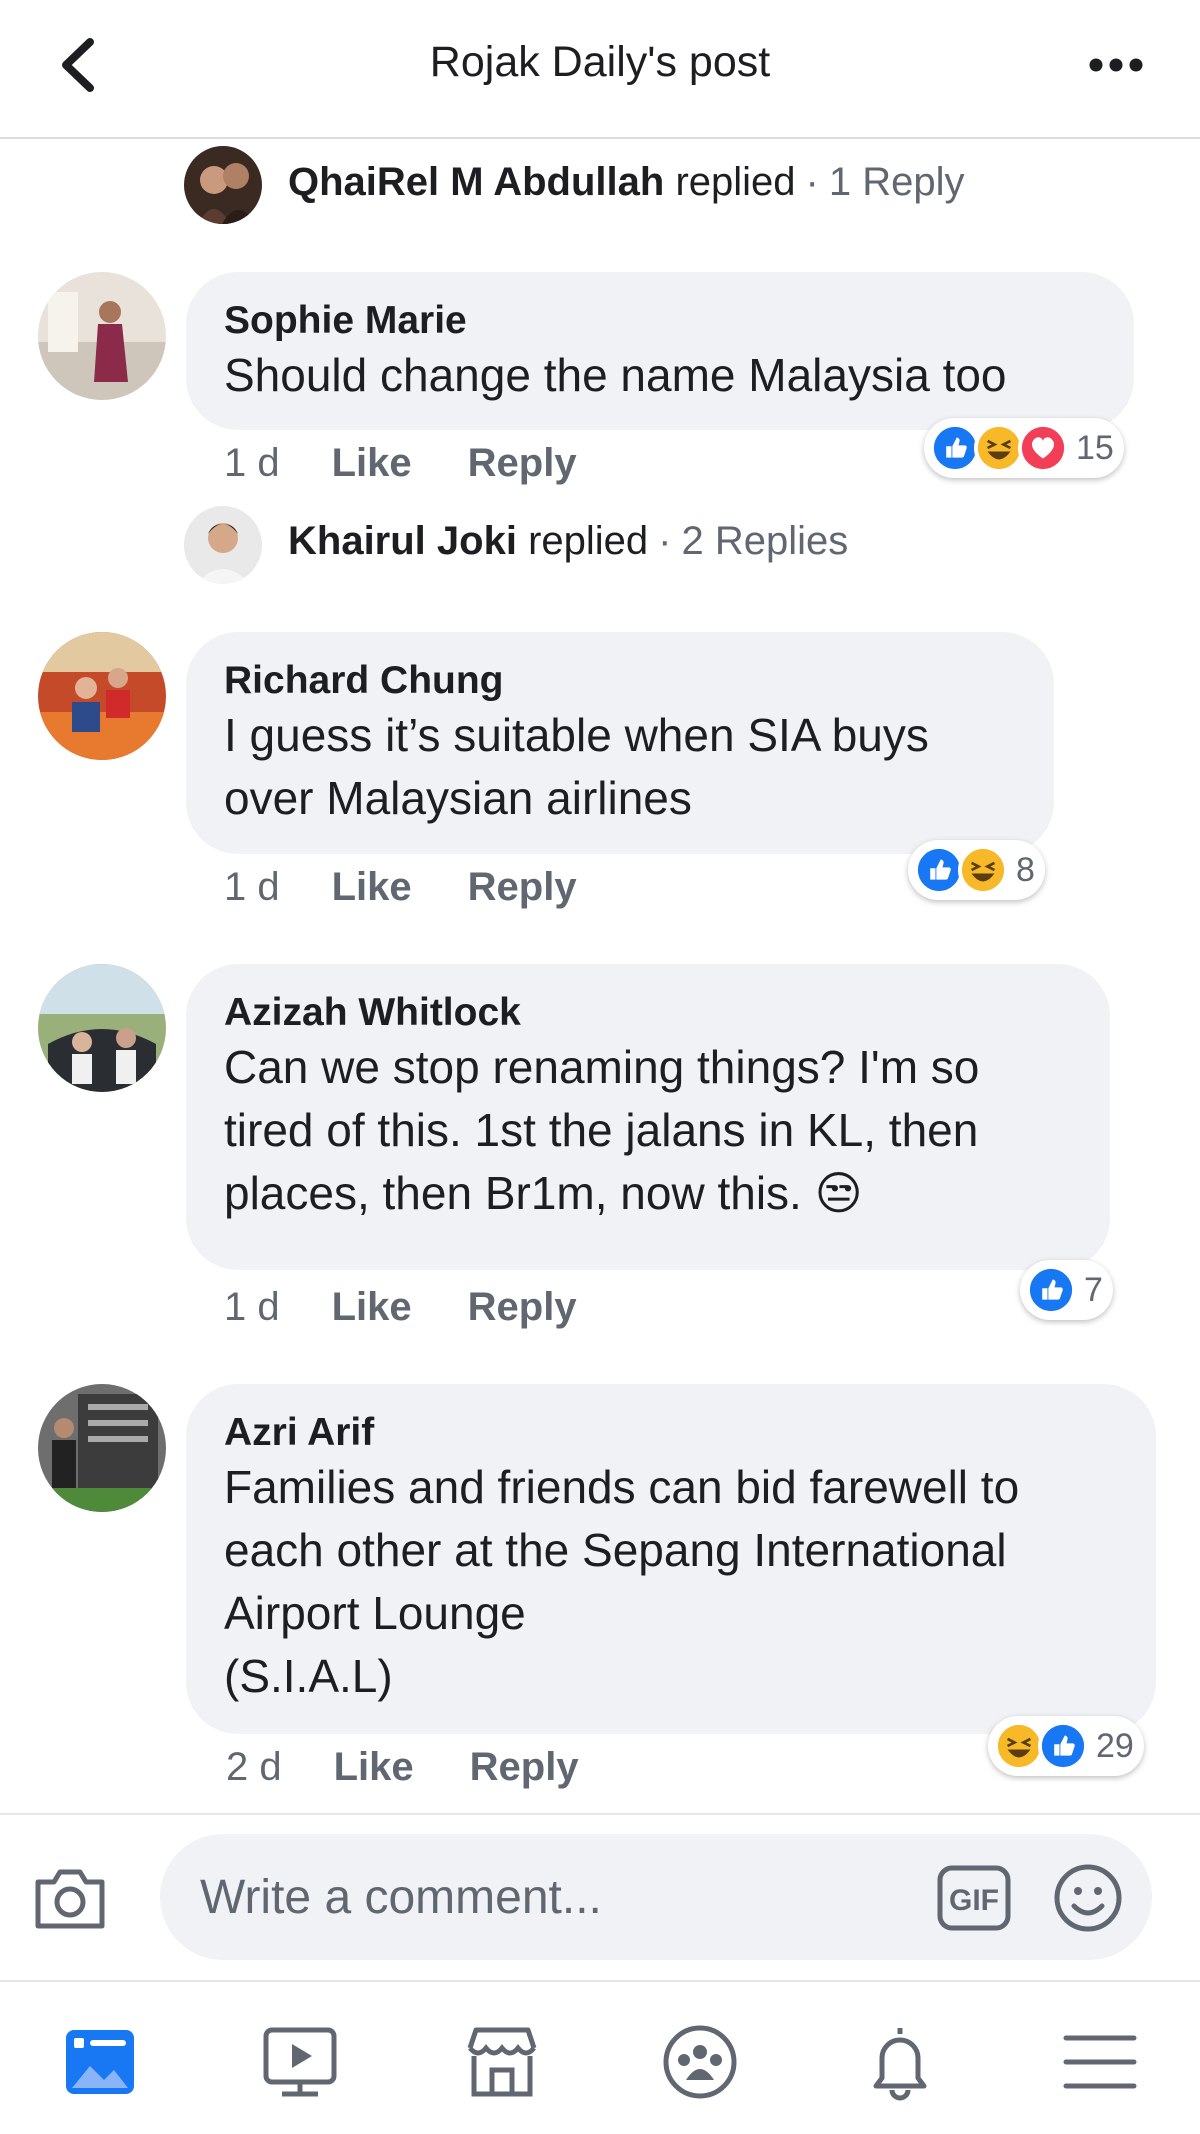 This screenshot has height=2134, width=1200. I want to click on gif-button: GIF, so click(974, 1898).